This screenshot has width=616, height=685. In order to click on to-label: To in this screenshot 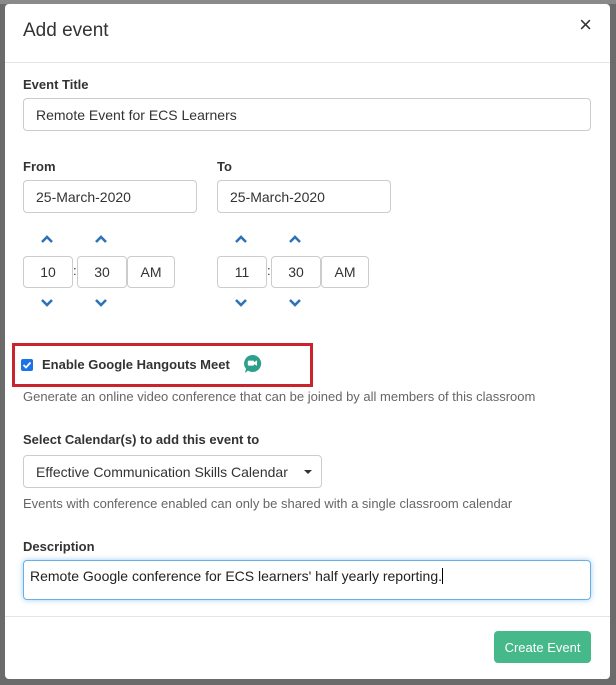, I will do `click(224, 166)`.